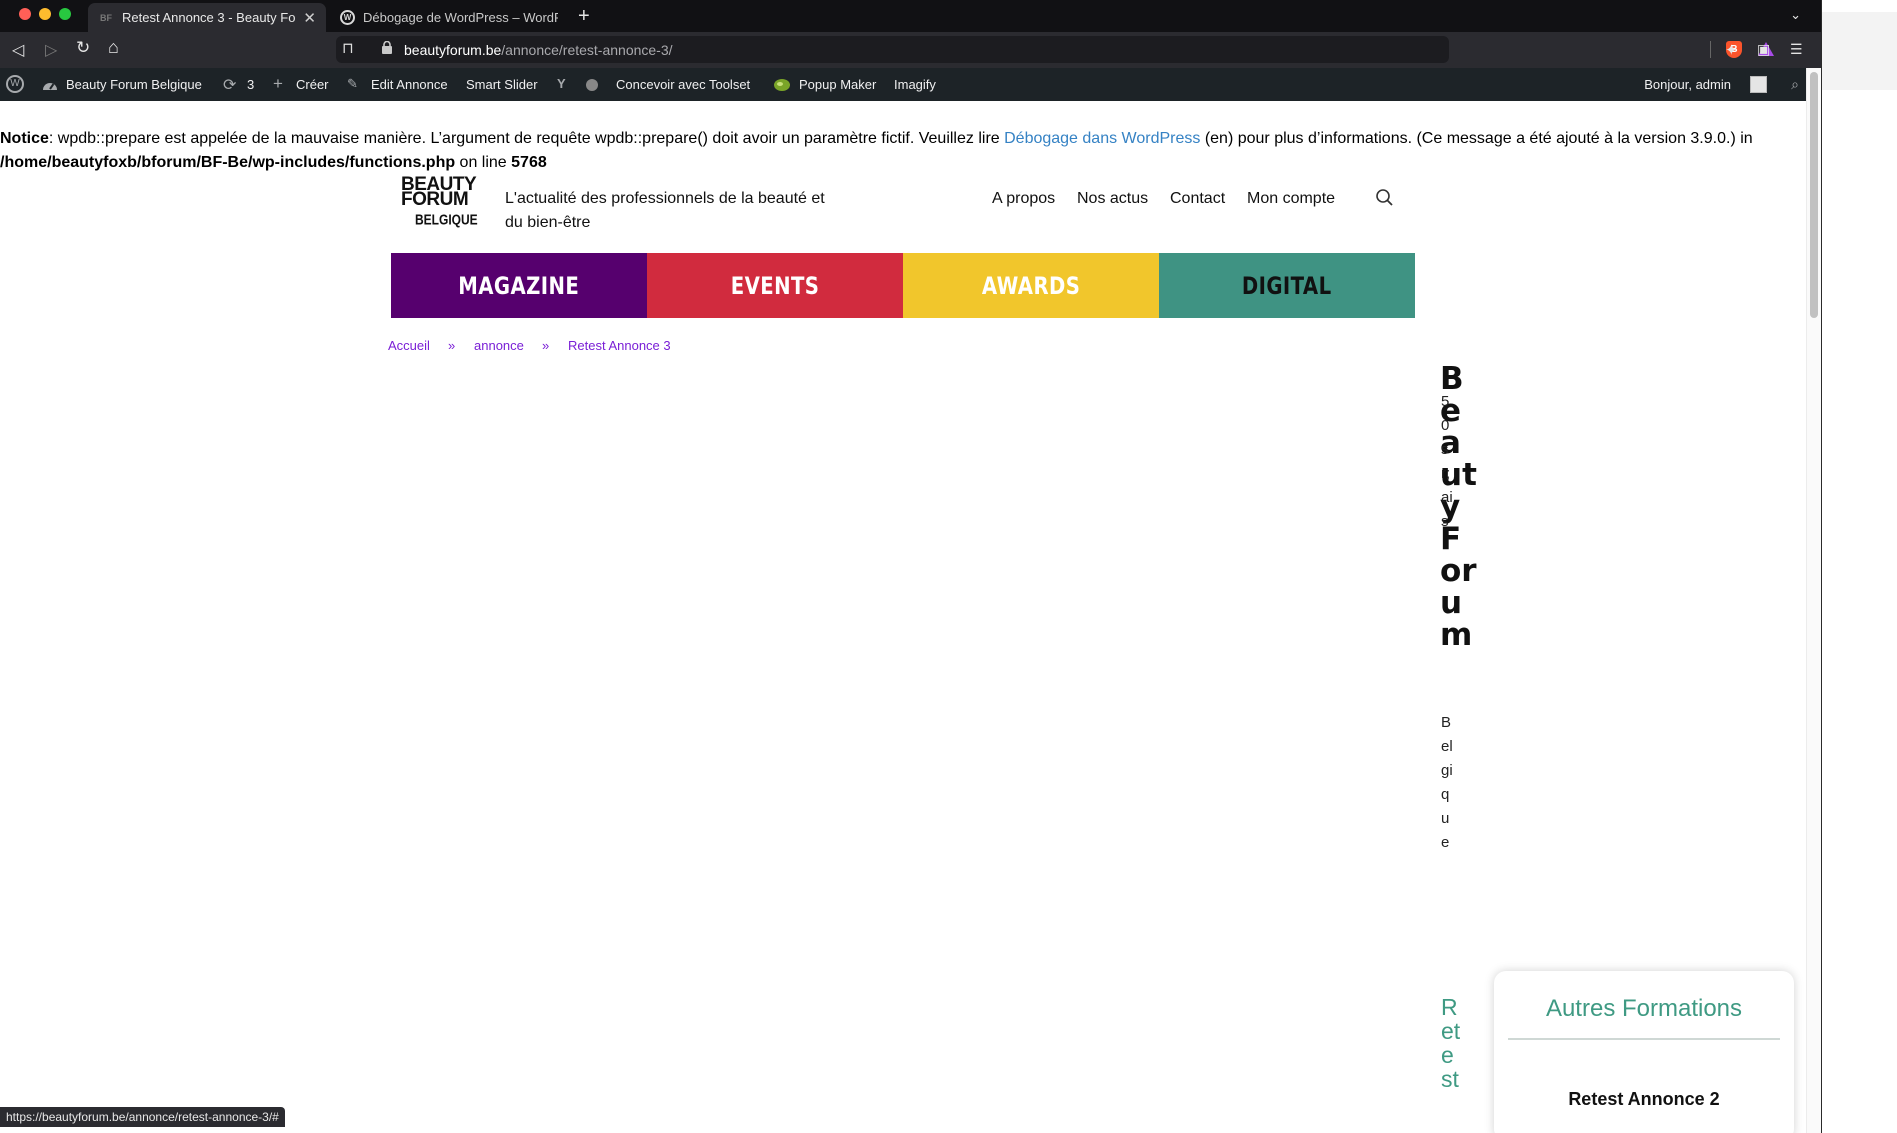 The image size is (1897, 1133). Describe the element at coordinates (1291, 199) in the screenshot. I see `nav-mon-compte: Mon compte` at that location.